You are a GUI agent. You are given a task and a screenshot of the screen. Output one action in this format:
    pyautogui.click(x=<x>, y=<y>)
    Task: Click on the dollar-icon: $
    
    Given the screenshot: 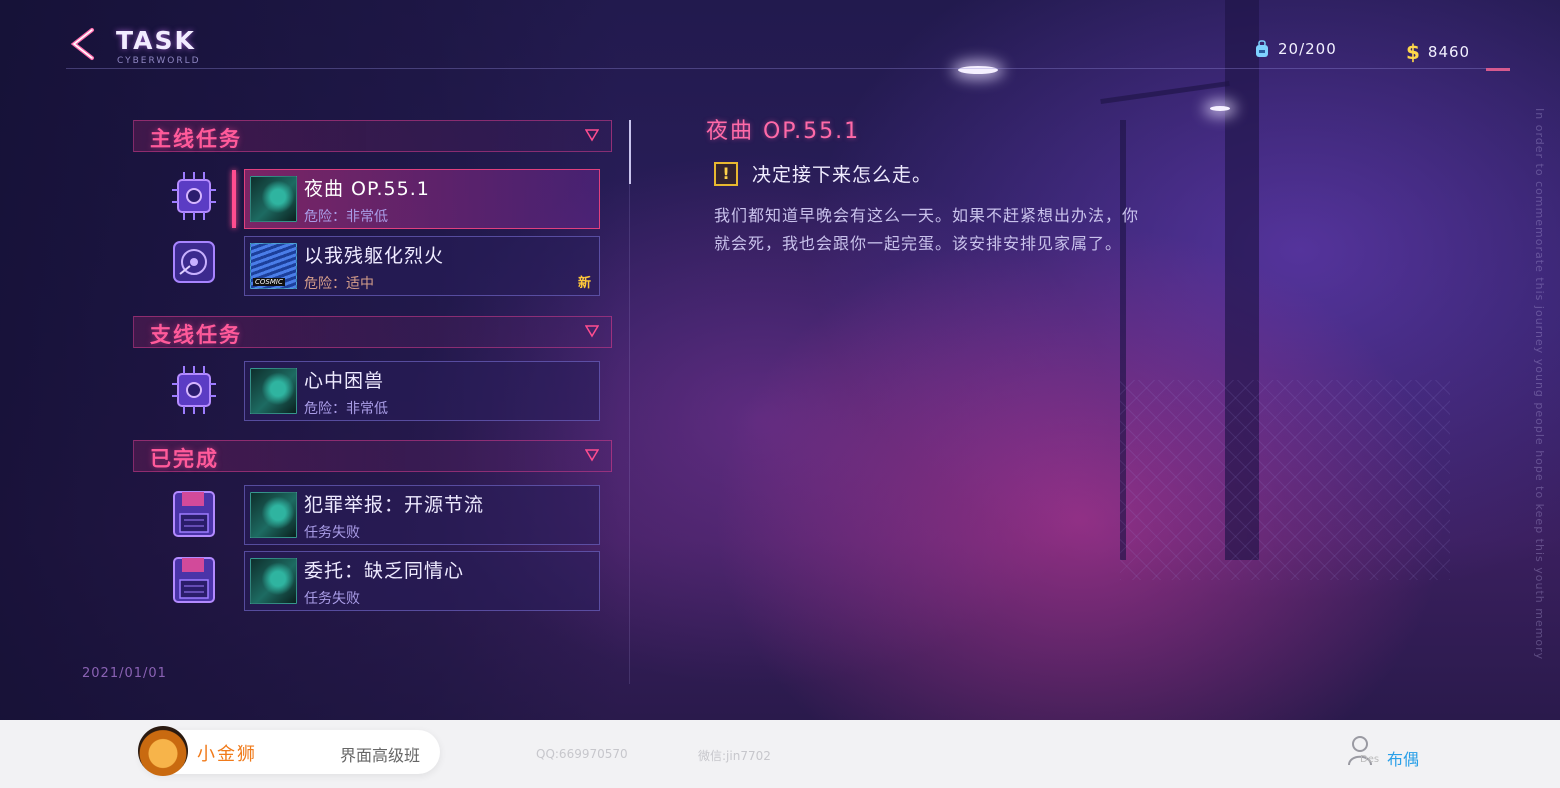 What is the action you would take?
    pyautogui.click(x=1413, y=52)
    